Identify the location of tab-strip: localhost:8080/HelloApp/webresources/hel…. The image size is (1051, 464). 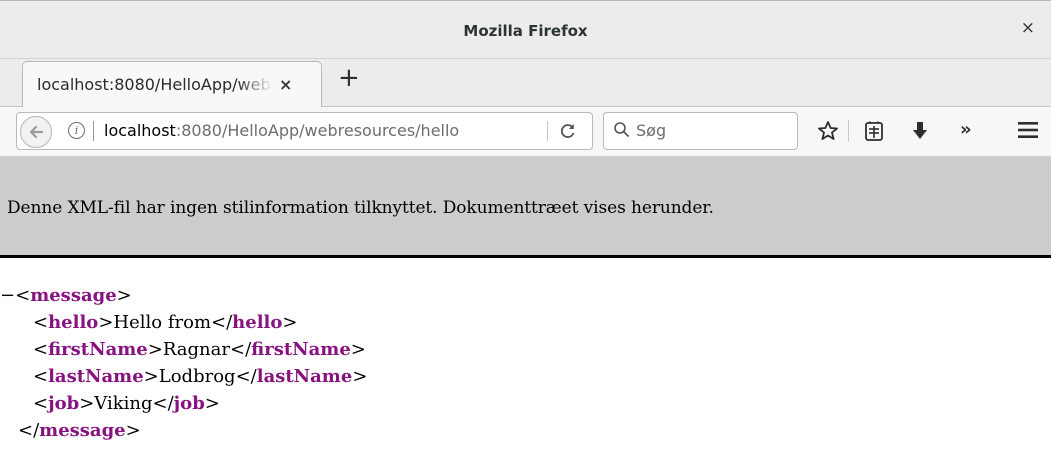
(525, 83).